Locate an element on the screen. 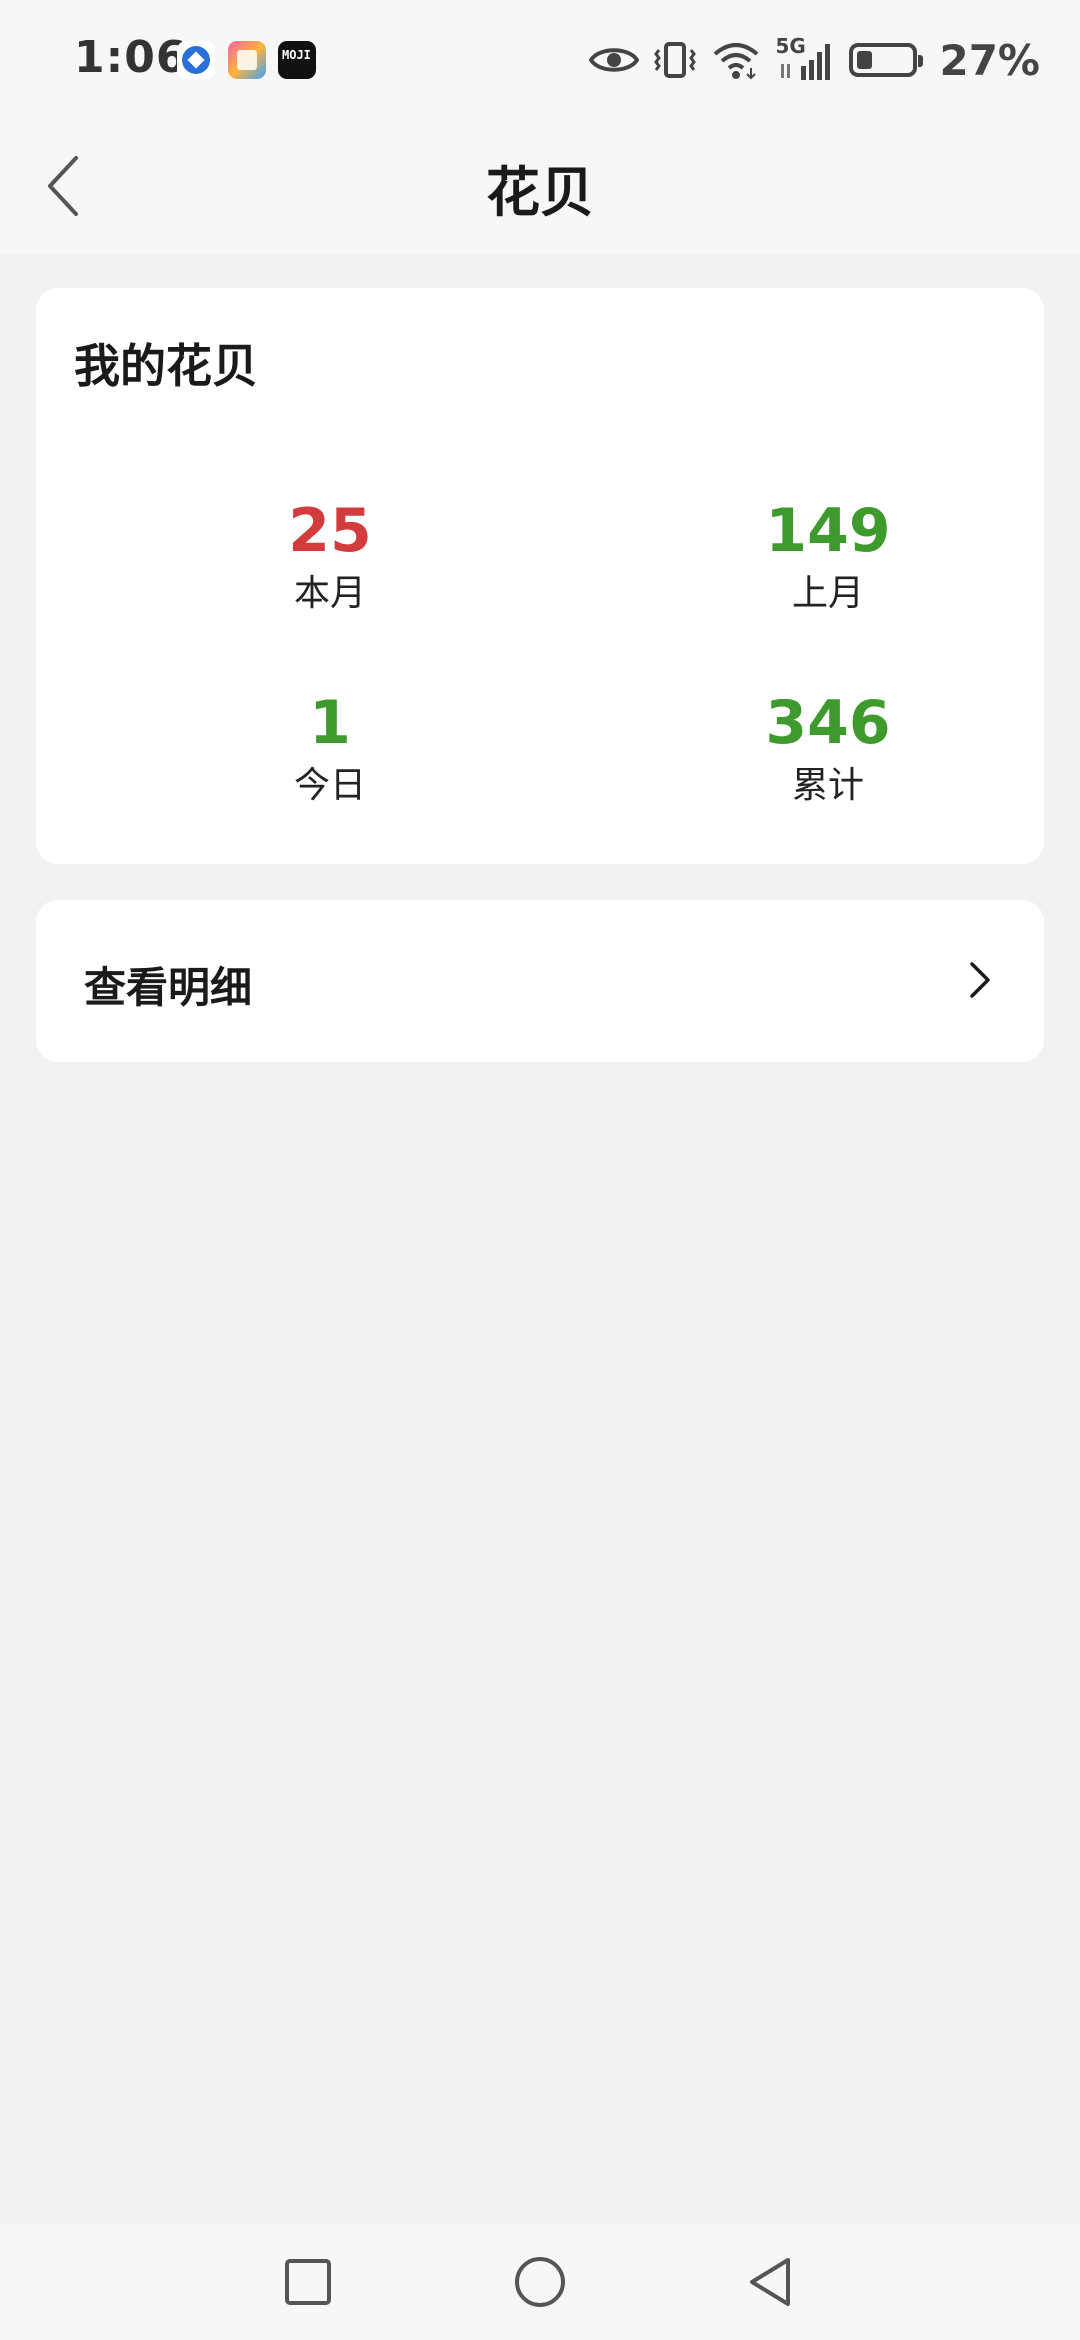 The height and width of the screenshot is (2340, 1080). battery-percent: 27% is located at coordinates (989, 60).